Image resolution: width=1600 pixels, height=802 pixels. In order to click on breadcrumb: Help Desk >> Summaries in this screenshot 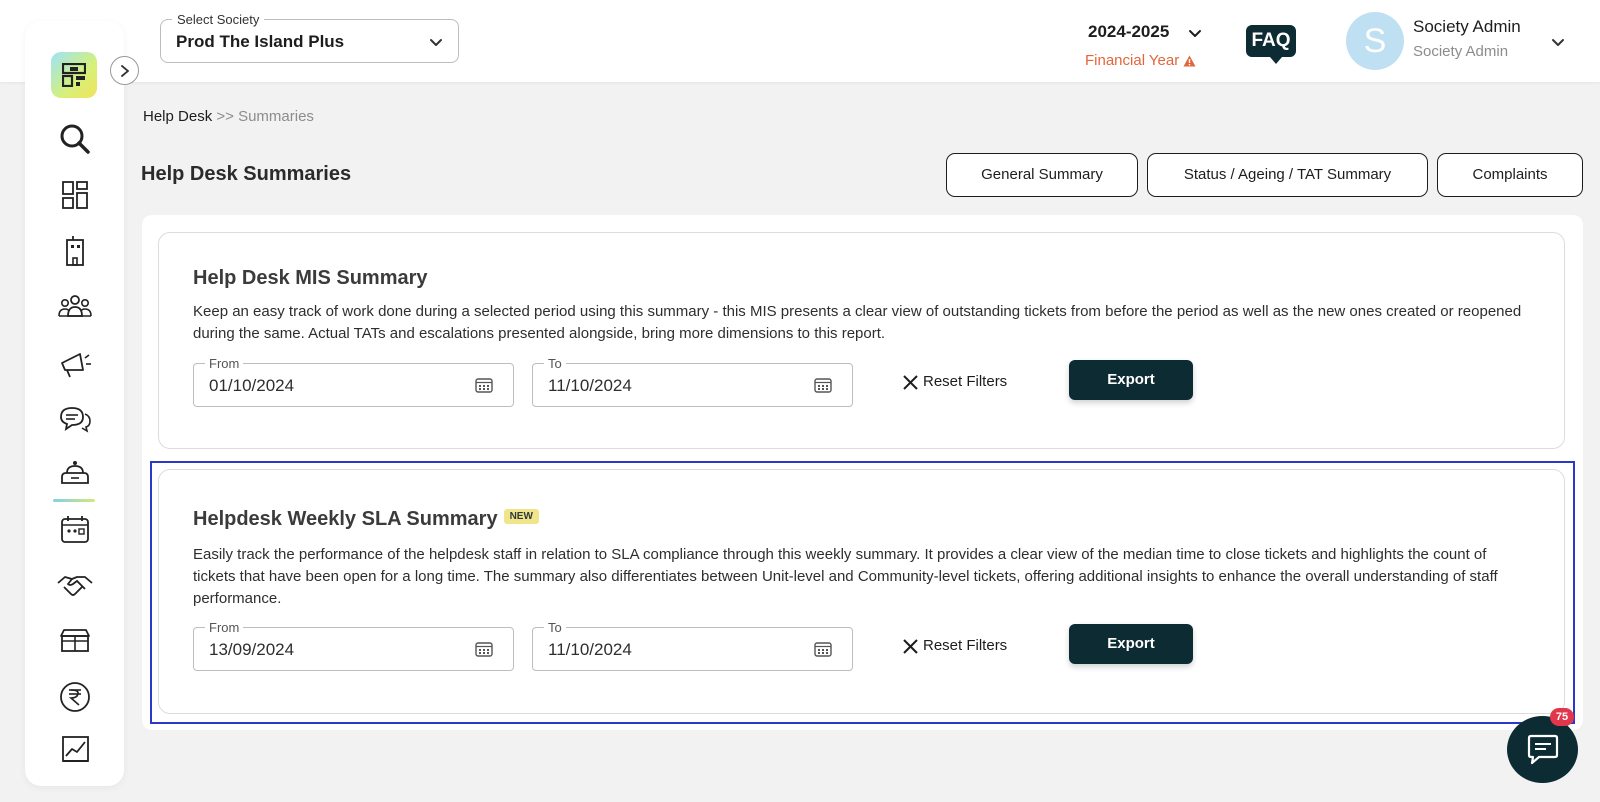, I will do `click(228, 116)`.